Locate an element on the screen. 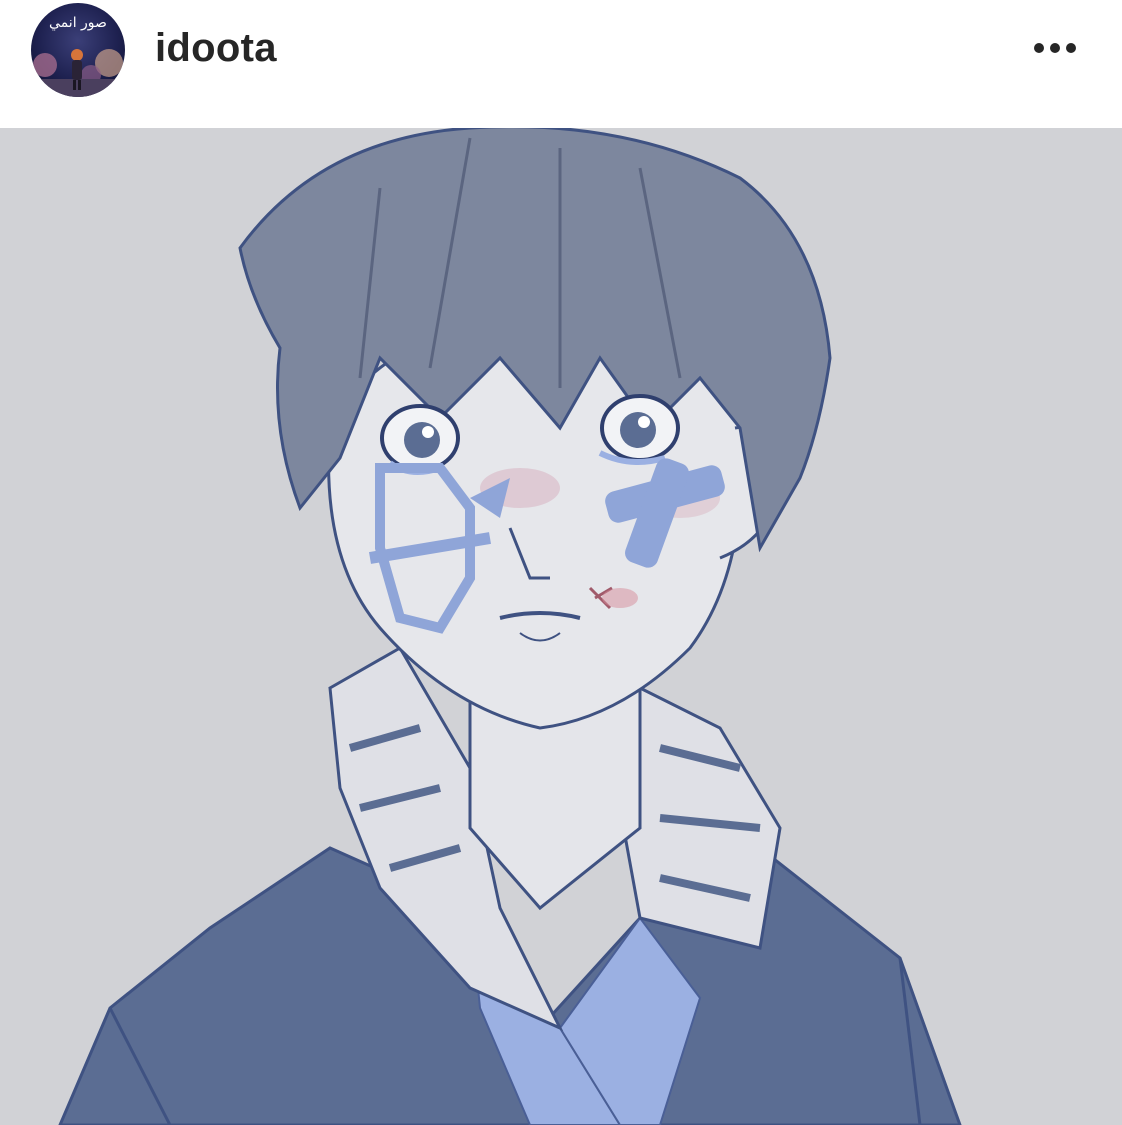 The height and width of the screenshot is (1125, 1122). more-options-icon is located at coordinates (1039, 48).